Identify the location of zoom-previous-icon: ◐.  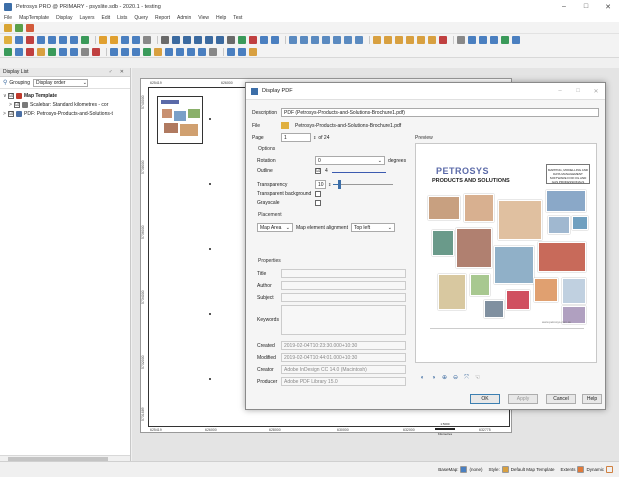
(422, 378).